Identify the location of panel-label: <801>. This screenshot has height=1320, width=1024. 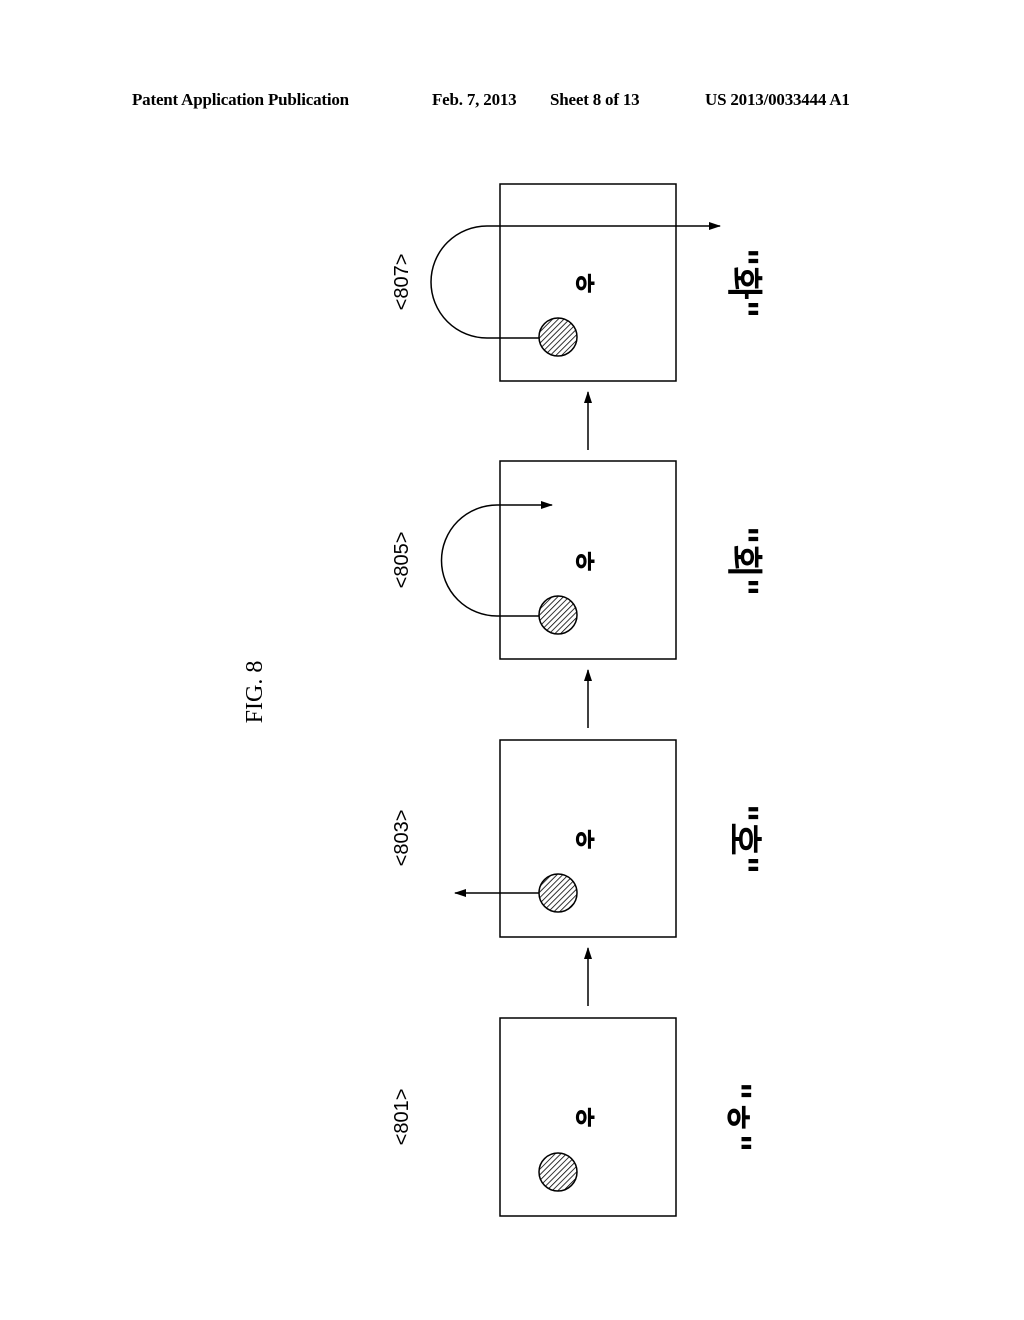
(402, 1117).